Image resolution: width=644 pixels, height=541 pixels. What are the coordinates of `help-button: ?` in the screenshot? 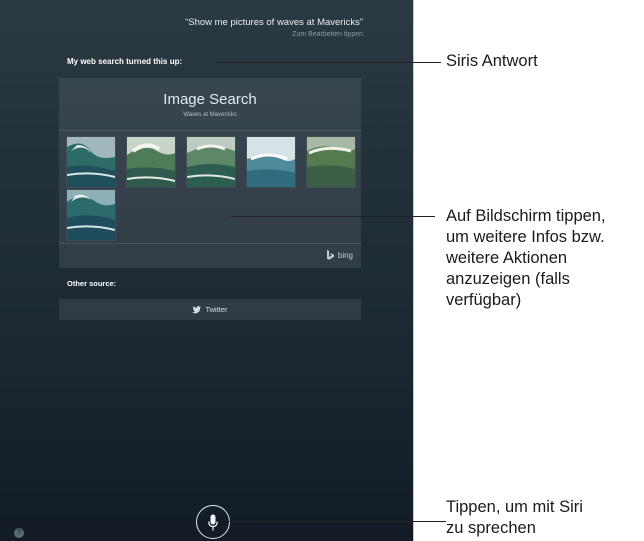 It's located at (19, 533).